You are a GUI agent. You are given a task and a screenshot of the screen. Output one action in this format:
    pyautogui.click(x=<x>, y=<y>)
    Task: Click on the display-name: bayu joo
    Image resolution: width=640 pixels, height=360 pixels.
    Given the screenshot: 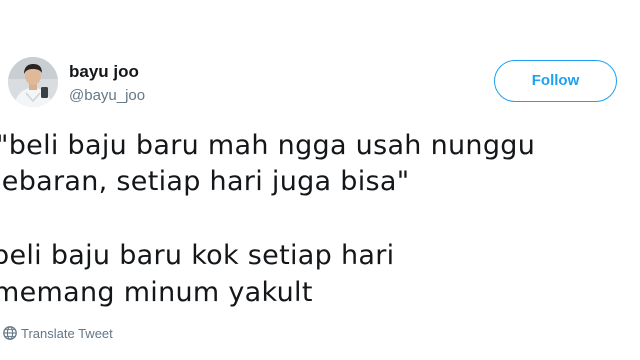 What is the action you would take?
    pyautogui.click(x=104, y=72)
    